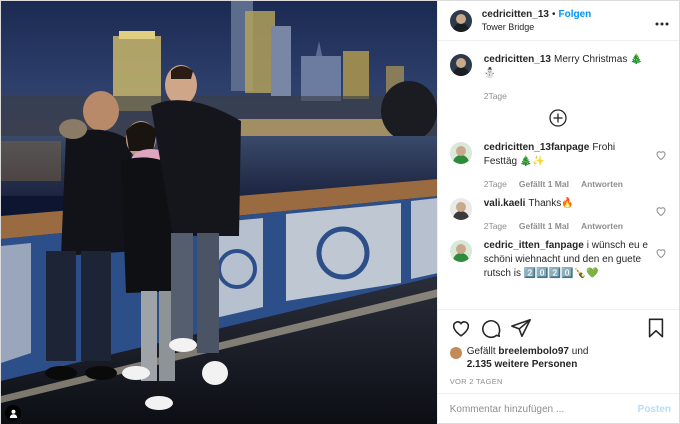 Image resolution: width=680 pixels, height=424 pixels. Describe the element at coordinates (522, 364) in the screenshot. I see `likes-others-link: 2.135 weitere Personen` at that location.